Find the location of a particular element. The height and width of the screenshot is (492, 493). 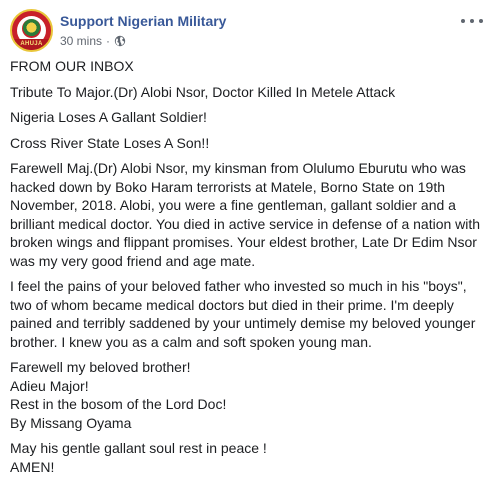

closing-line: Rest in the bosom of the Lord Doc! is located at coordinates (118, 404).